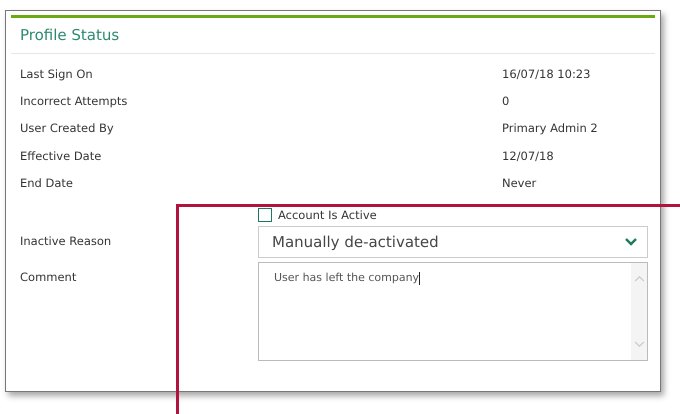 The width and height of the screenshot is (680, 414). What do you see at coordinates (506, 101) in the screenshot?
I see `field-value: 0` at bounding box center [506, 101].